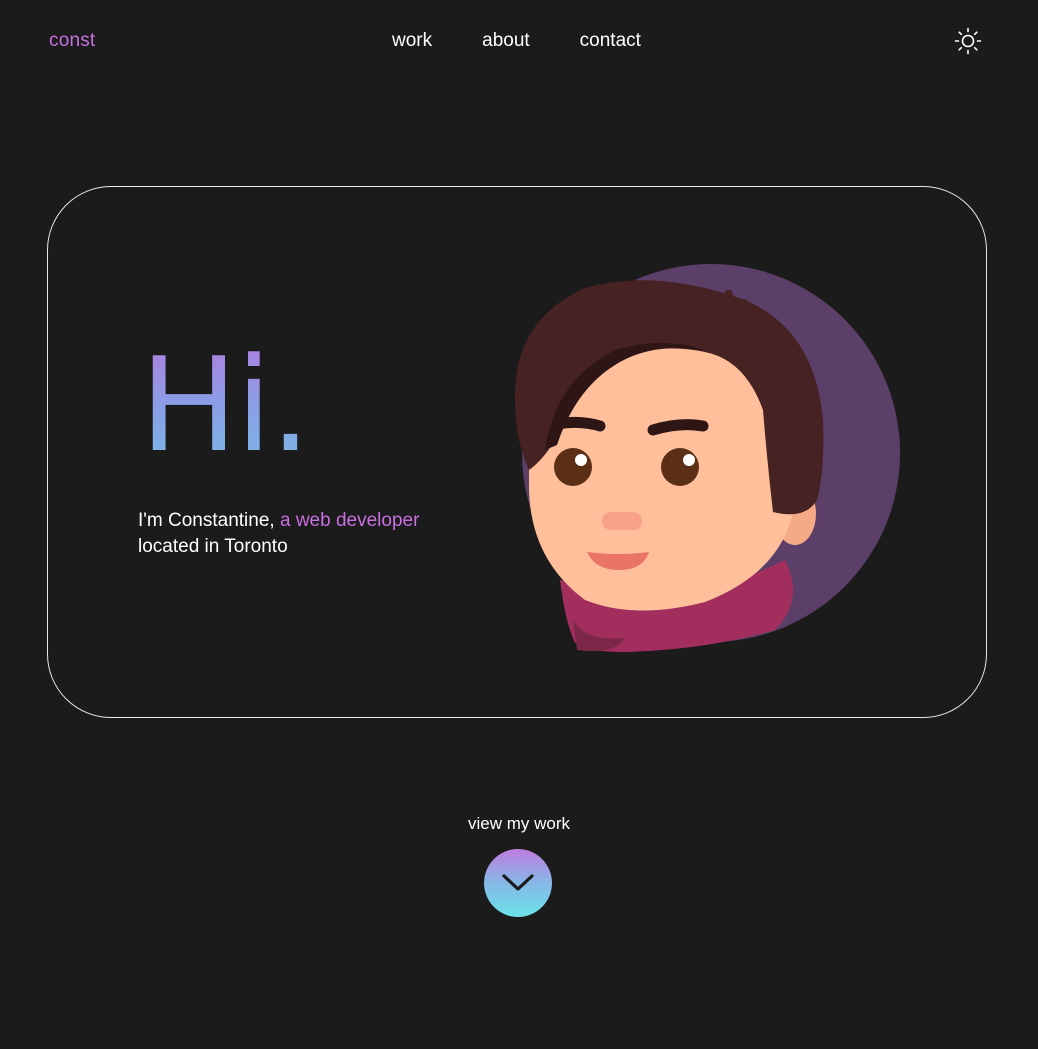 The height and width of the screenshot is (1049, 1038). I want to click on nav-link-about: about, so click(506, 41).